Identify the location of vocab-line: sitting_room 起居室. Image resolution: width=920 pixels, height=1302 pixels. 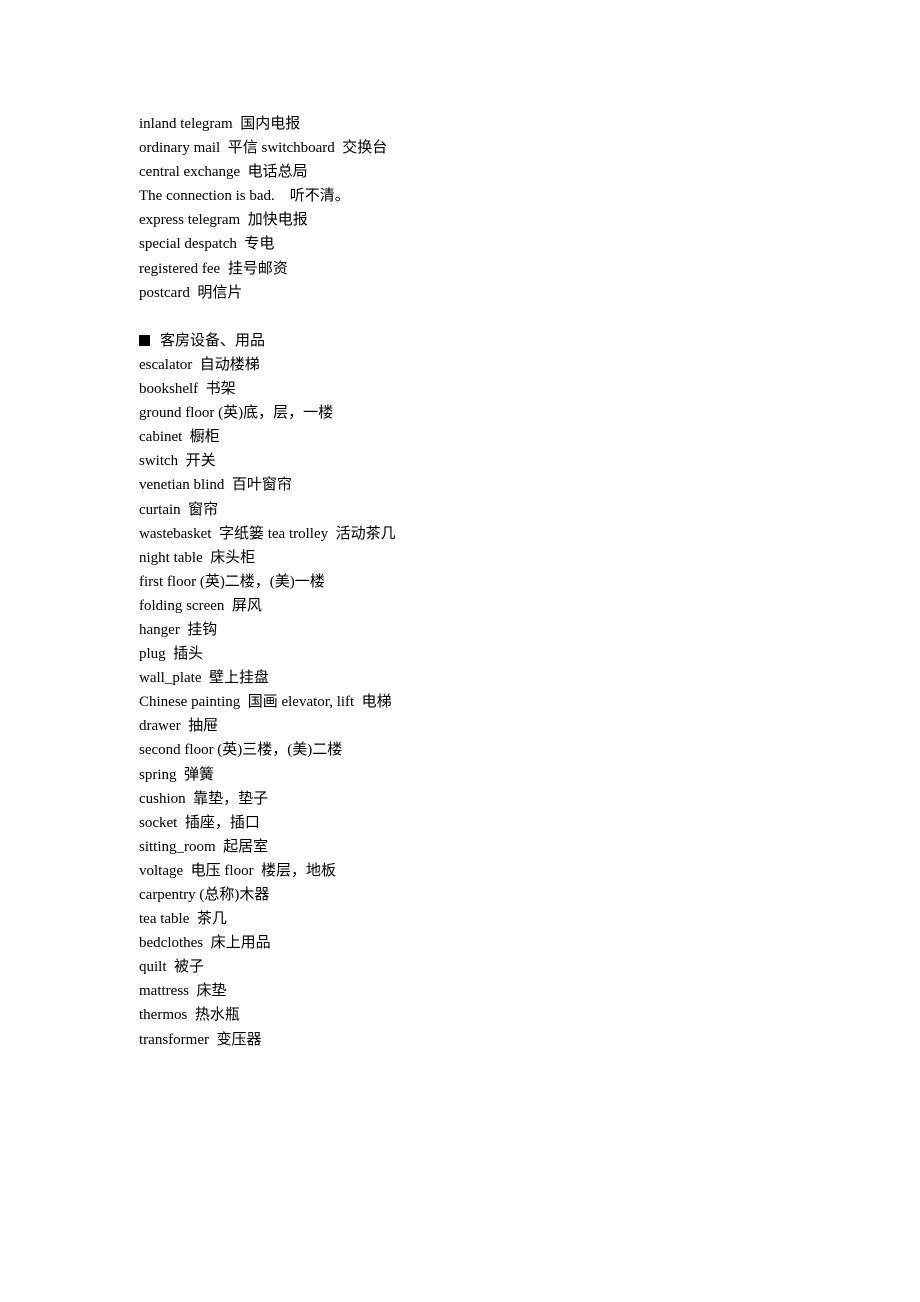
(204, 846).